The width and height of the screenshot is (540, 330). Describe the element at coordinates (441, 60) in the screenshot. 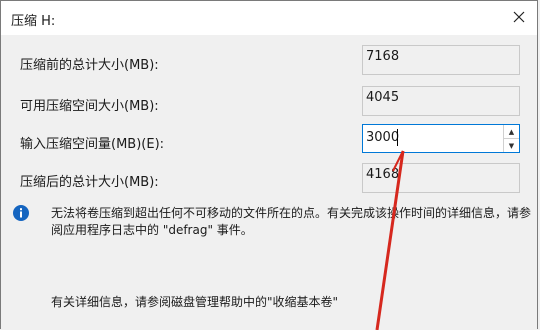

I see `total-size-before-value: 7168` at that location.